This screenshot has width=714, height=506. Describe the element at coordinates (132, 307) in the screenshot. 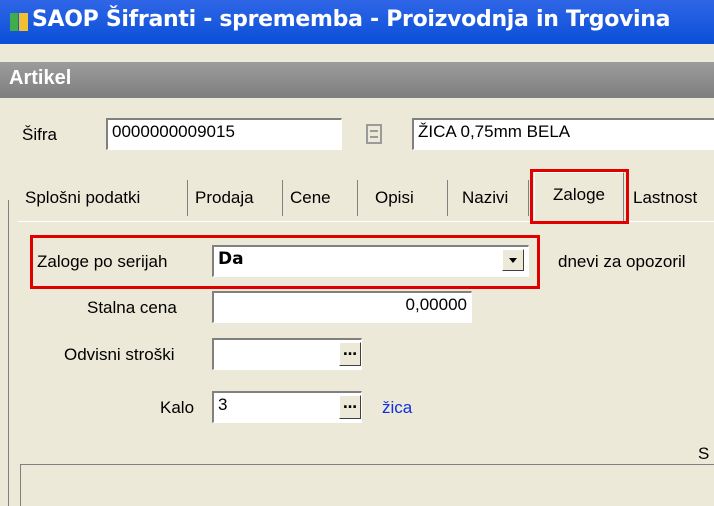

I see `stalna-cena-label: Stalna cena` at that location.